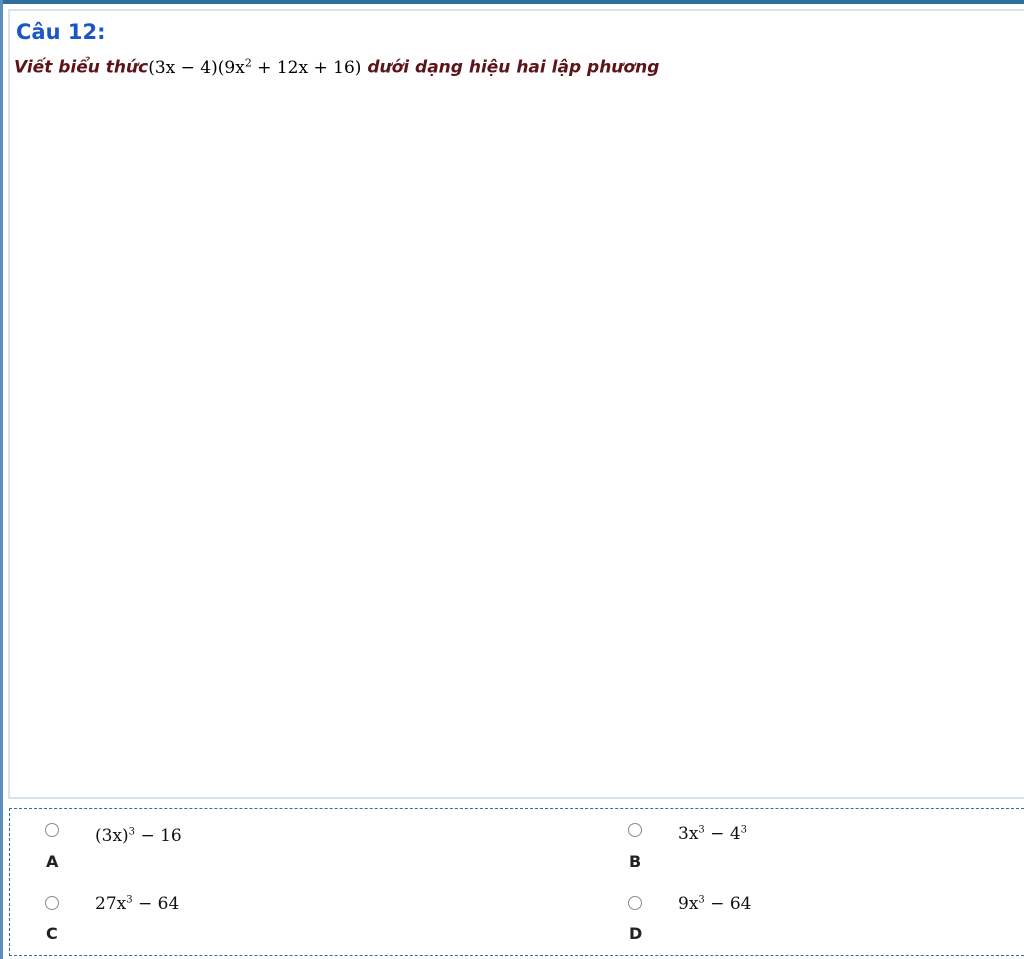 The height and width of the screenshot is (959, 1024). What do you see at coordinates (52, 903) in the screenshot?
I see `option-c-radio` at bounding box center [52, 903].